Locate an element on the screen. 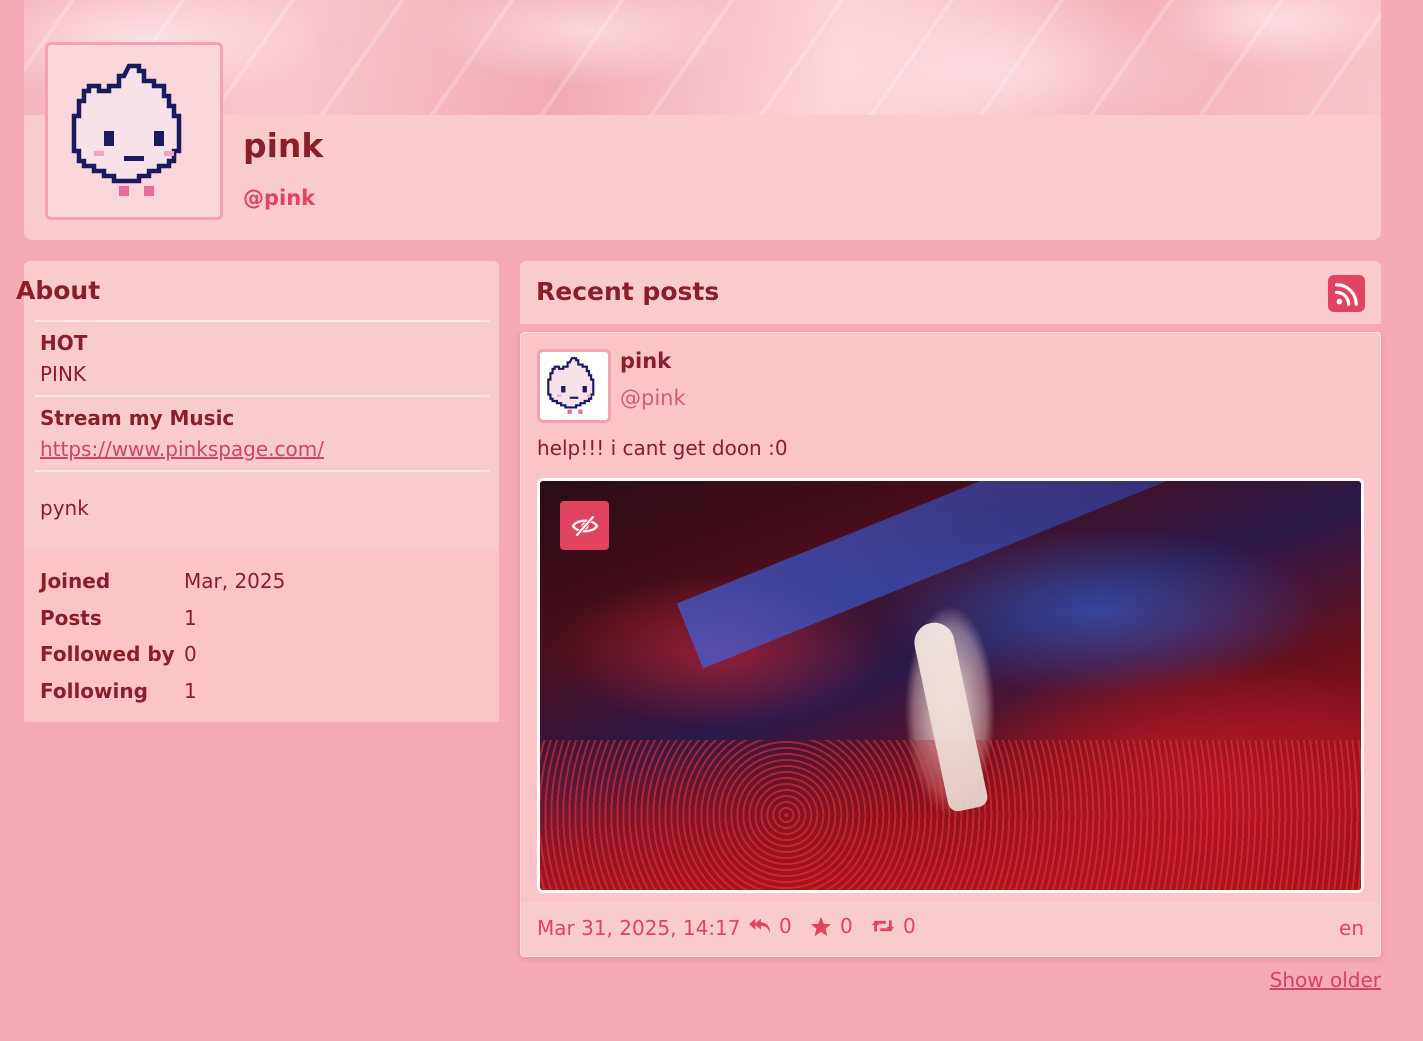 The image size is (1423, 1041). field-name-stream: Stream my Music is located at coordinates (137, 418).